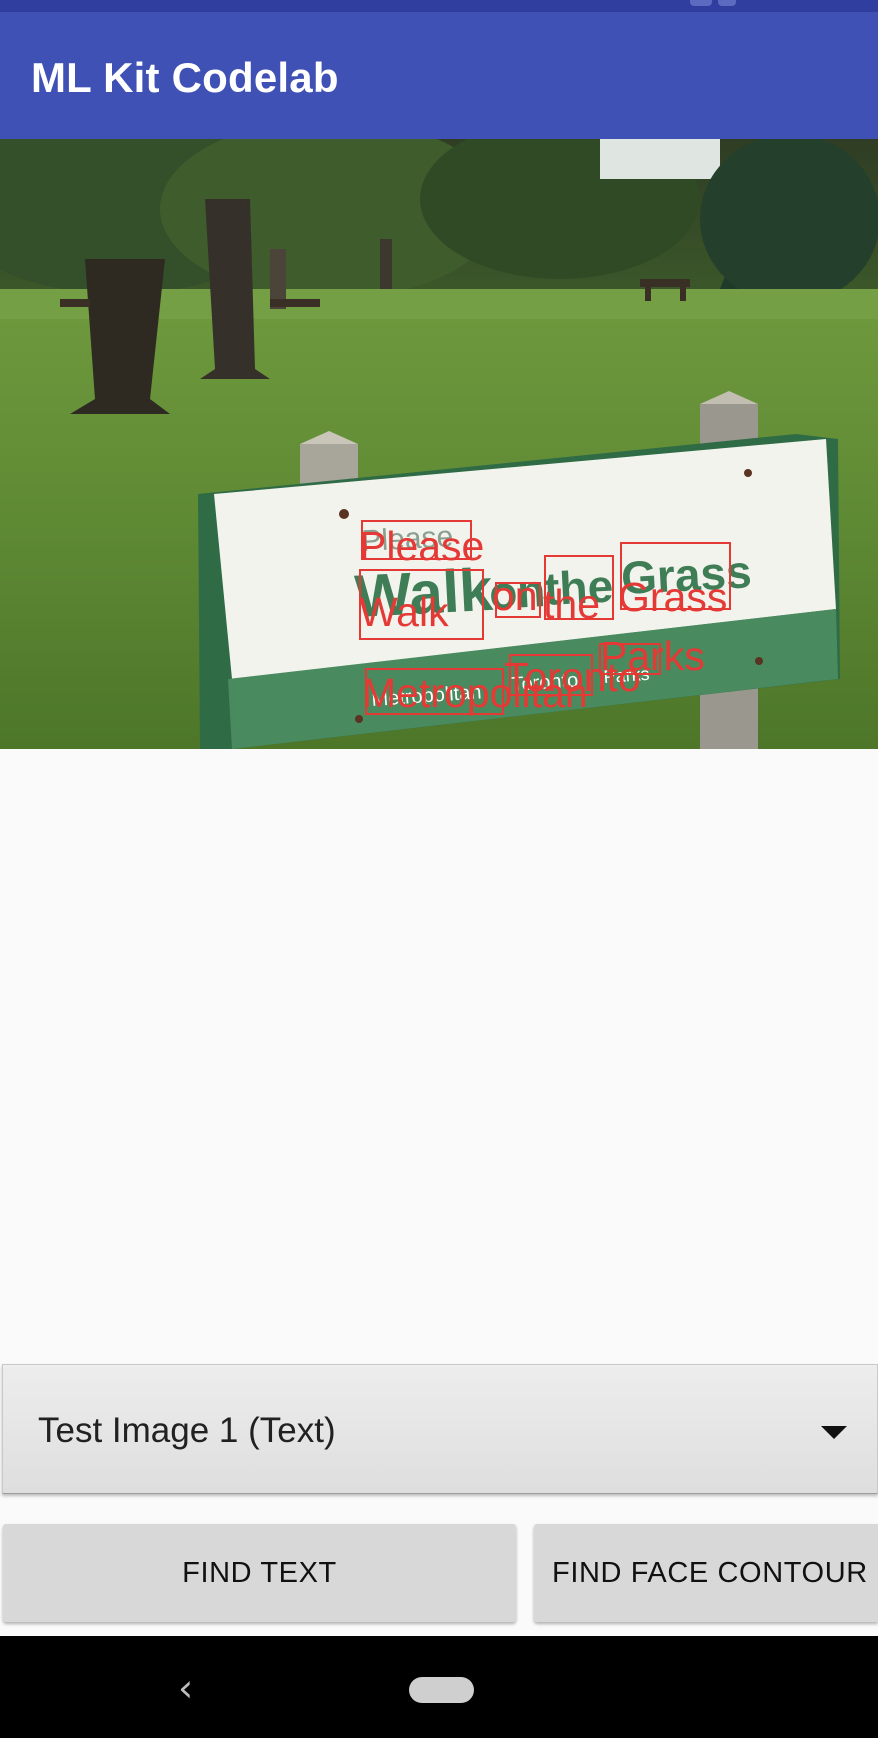 The height and width of the screenshot is (1738, 878). What do you see at coordinates (441, 1690) in the screenshot?
I see `home-pill-icon` at bounding box center [441, 1690].